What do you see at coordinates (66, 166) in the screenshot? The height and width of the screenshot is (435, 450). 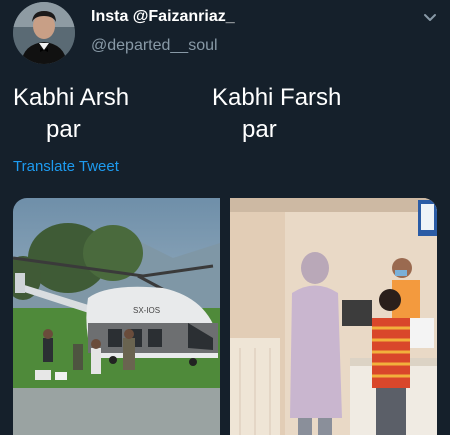 I see `translate-tweet-link: Translate Tweet` at bounding box center [66, 166].